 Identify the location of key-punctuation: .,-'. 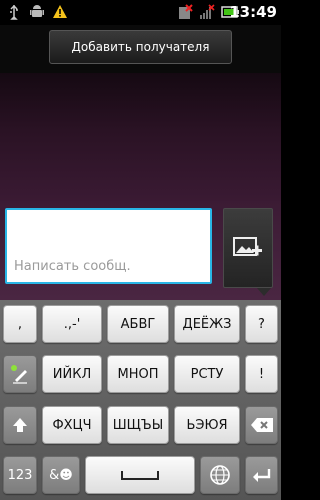
(72, 324).